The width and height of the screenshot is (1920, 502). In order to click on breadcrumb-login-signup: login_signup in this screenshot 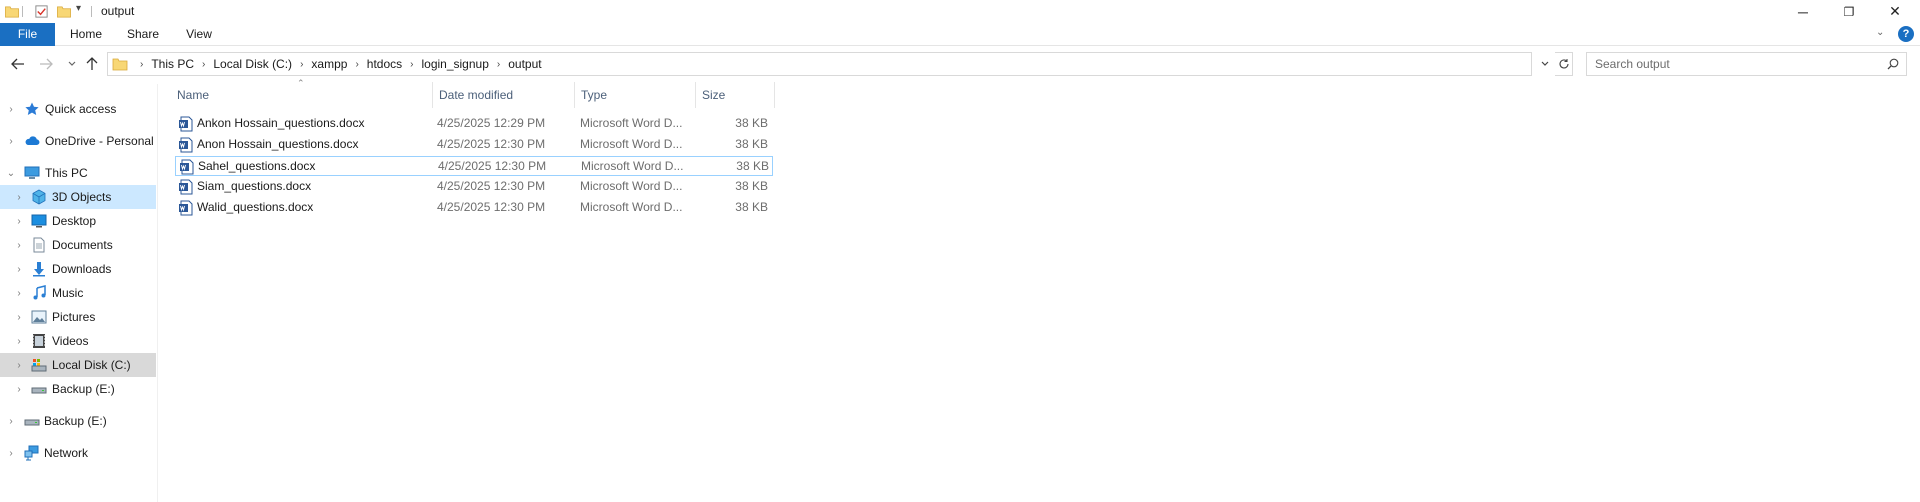, I will do `click(454, 64)`.